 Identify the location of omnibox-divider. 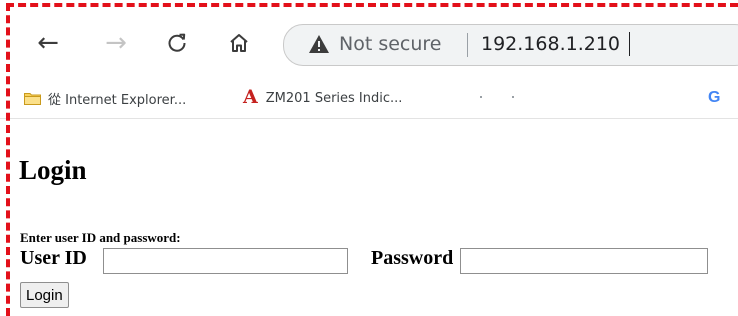
(467, 45).